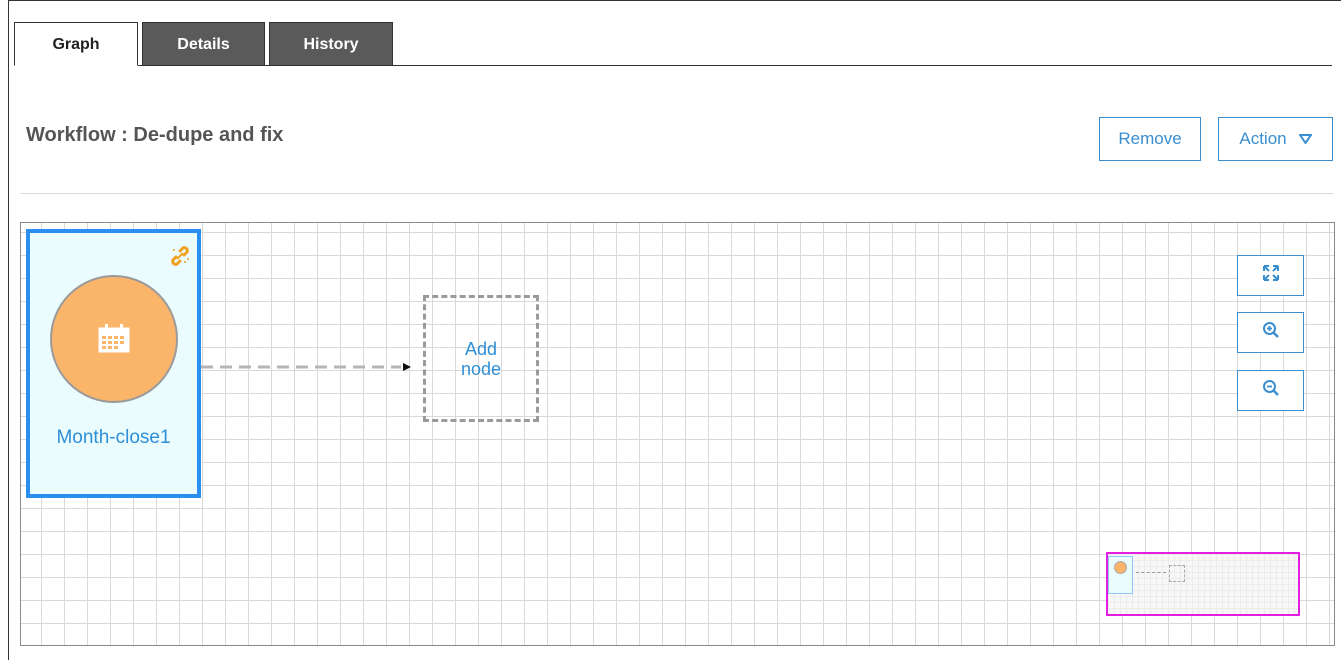 The width and height of the screenshot is (1341, 660). I want to click on node-circle, so click(114, 339).